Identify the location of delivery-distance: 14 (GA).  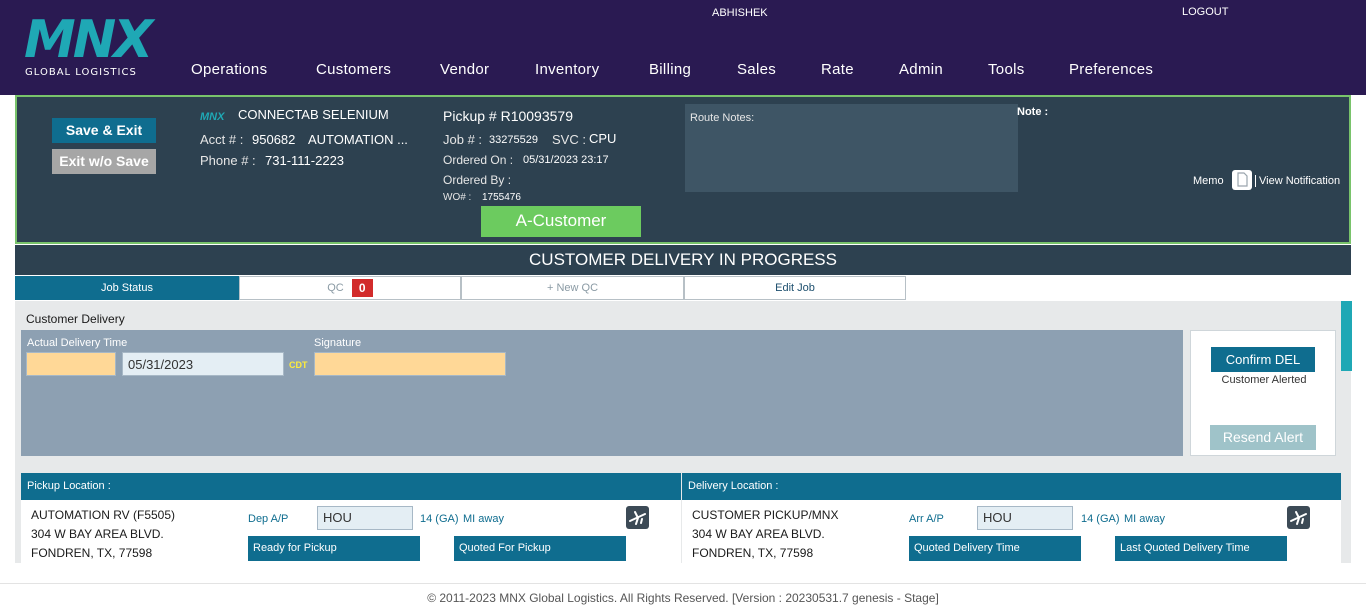
(1100, 519).